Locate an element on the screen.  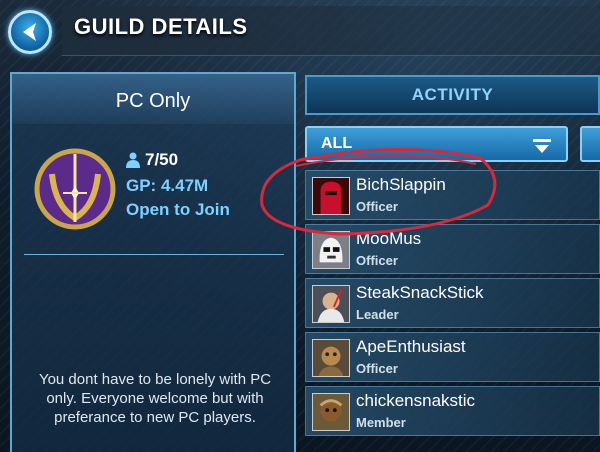
member-row: BichSlappin Officer is located at coordinates (452, 195).